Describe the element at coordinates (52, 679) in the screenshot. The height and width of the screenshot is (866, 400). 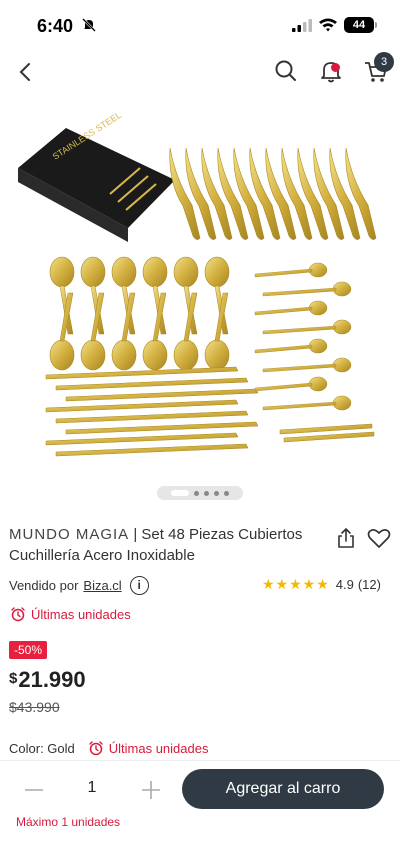
I see `price-value: 21.990` at that location.